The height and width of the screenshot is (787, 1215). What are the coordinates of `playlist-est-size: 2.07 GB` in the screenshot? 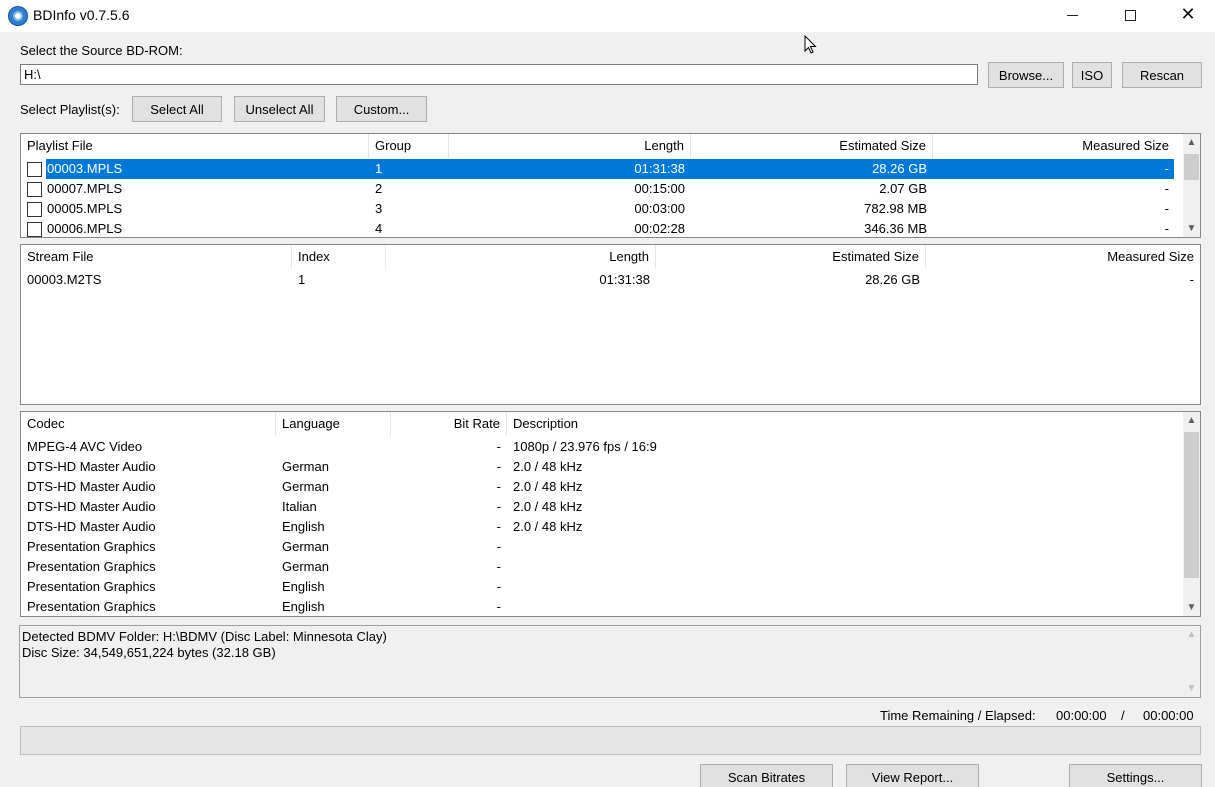 It's located at (903, 188).